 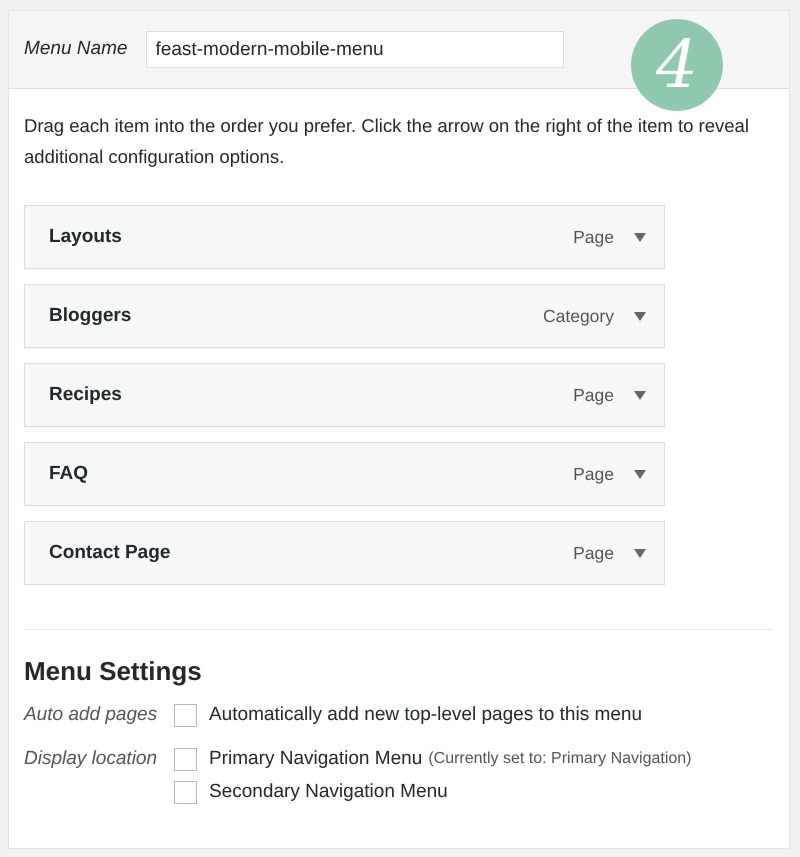 I want to click on menu-item-title: Layouts, so click(x=86, y=236).